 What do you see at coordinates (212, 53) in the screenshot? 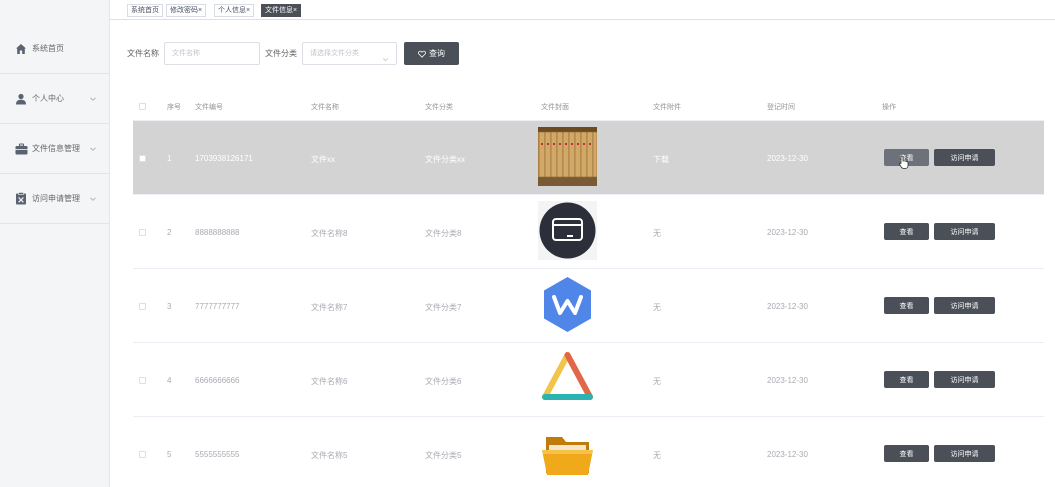
I see `file-name-input` at bounding box center [212, 53].